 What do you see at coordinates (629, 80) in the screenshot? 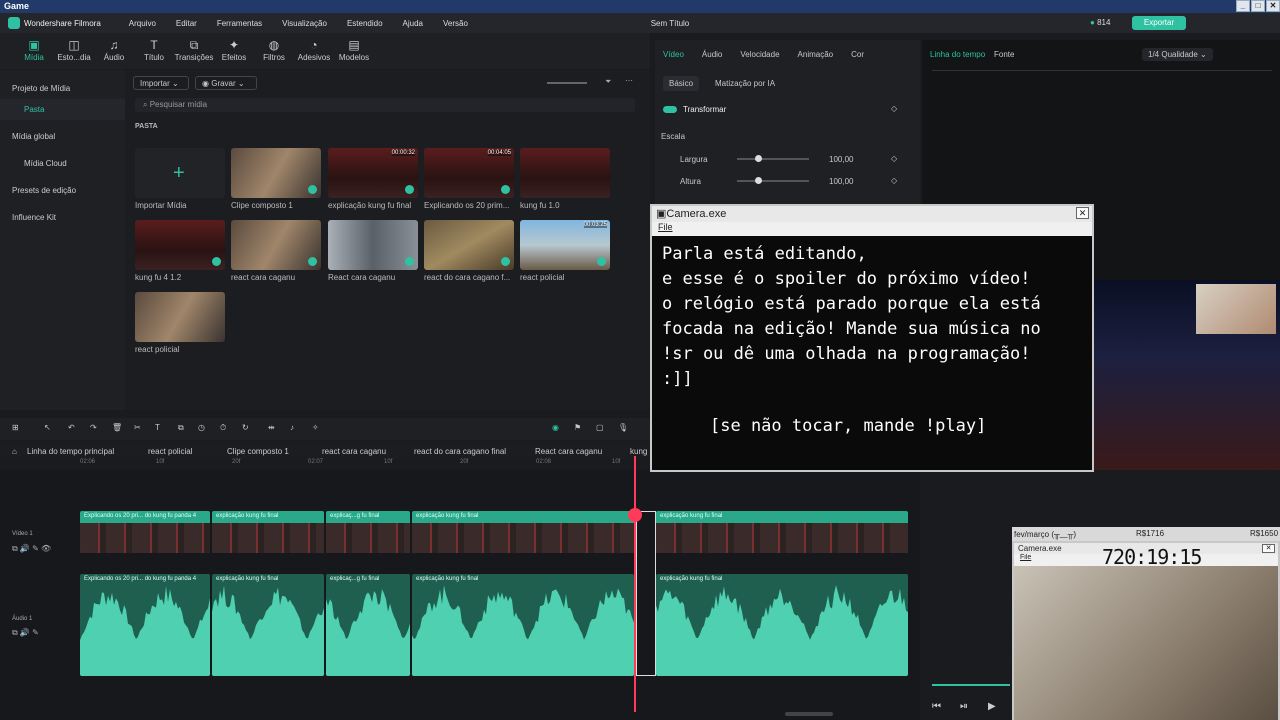
I see `more-icon: ⋯` at bounding box center [629, 80].